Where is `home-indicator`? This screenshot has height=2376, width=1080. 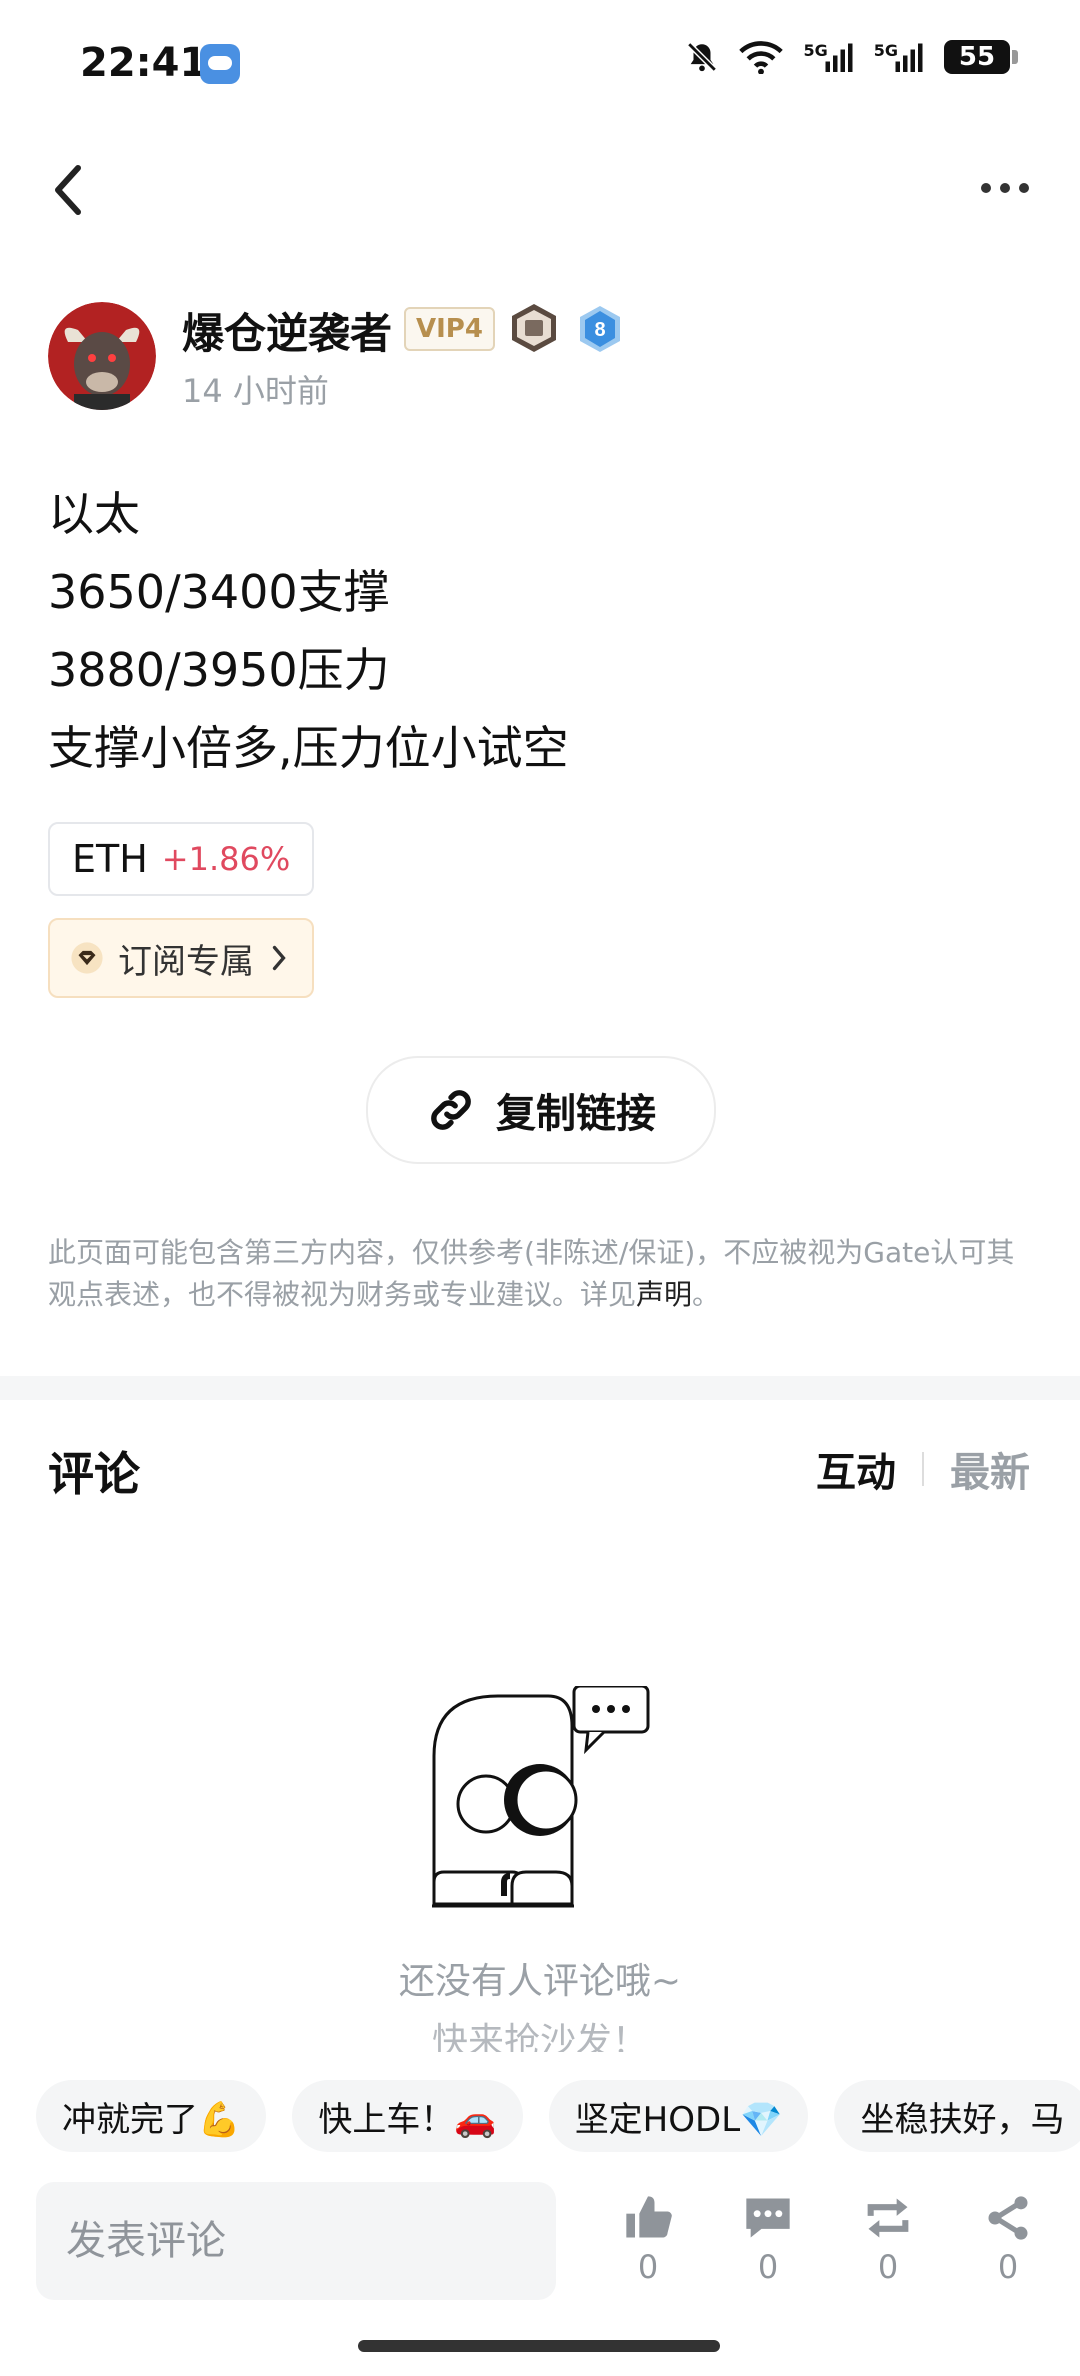
home-indicator is located at coordinates (539, 2346).